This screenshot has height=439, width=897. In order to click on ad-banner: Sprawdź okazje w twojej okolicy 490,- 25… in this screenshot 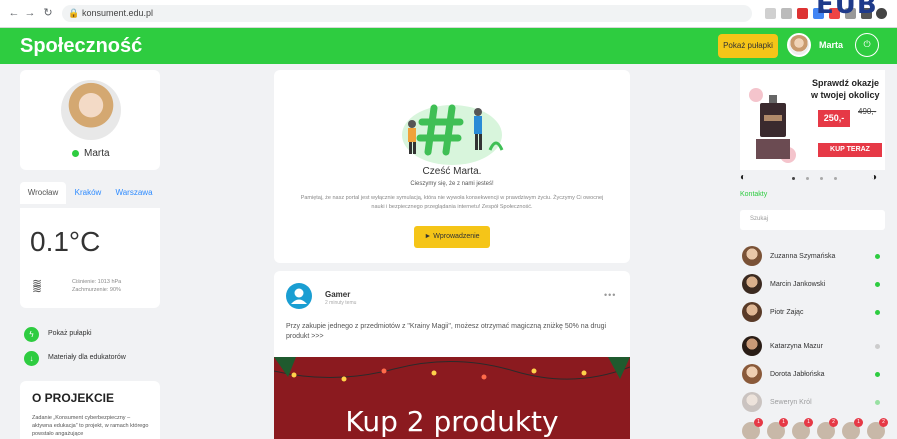, I will do `click(812, 120)`.